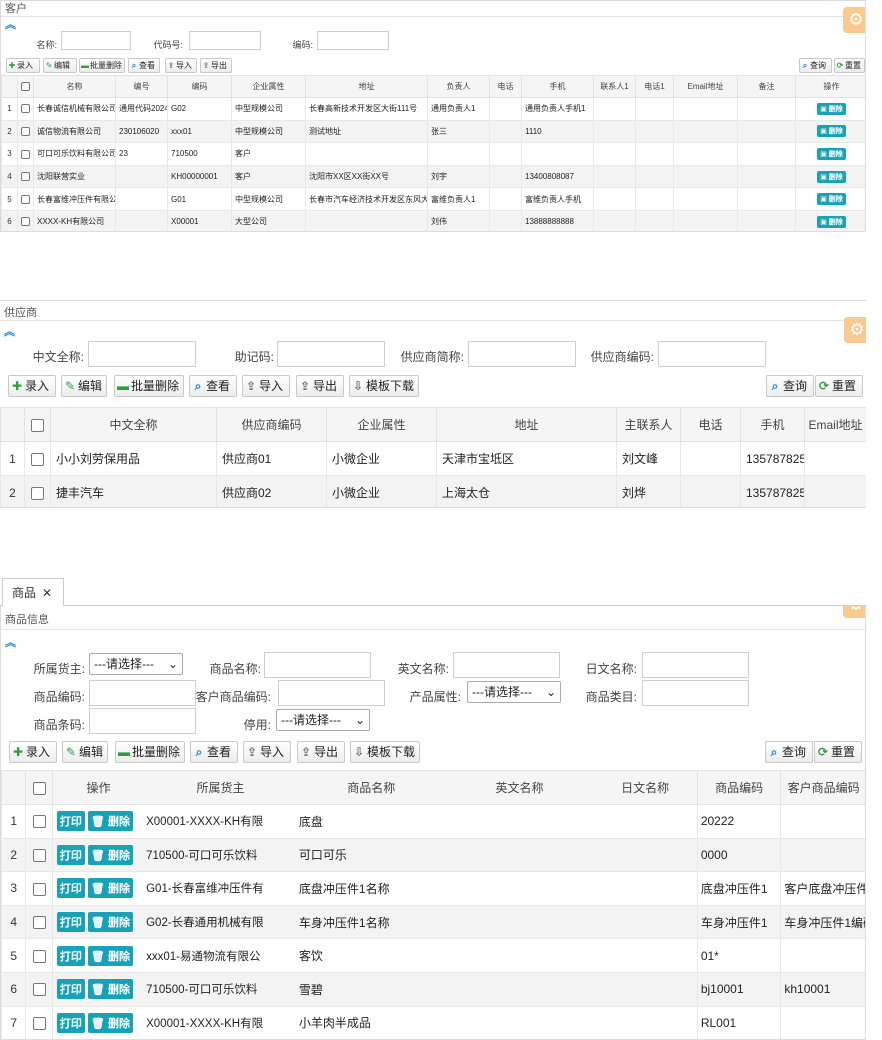 This screenshot has width=882, height=1040. What do you see at coordinates (433, 491) in the screenshot?
I see `table-row: 2 捷丰汽车供应商02小微企业上海太仓刘烨 1357878250` at bounding box center [433, 491].